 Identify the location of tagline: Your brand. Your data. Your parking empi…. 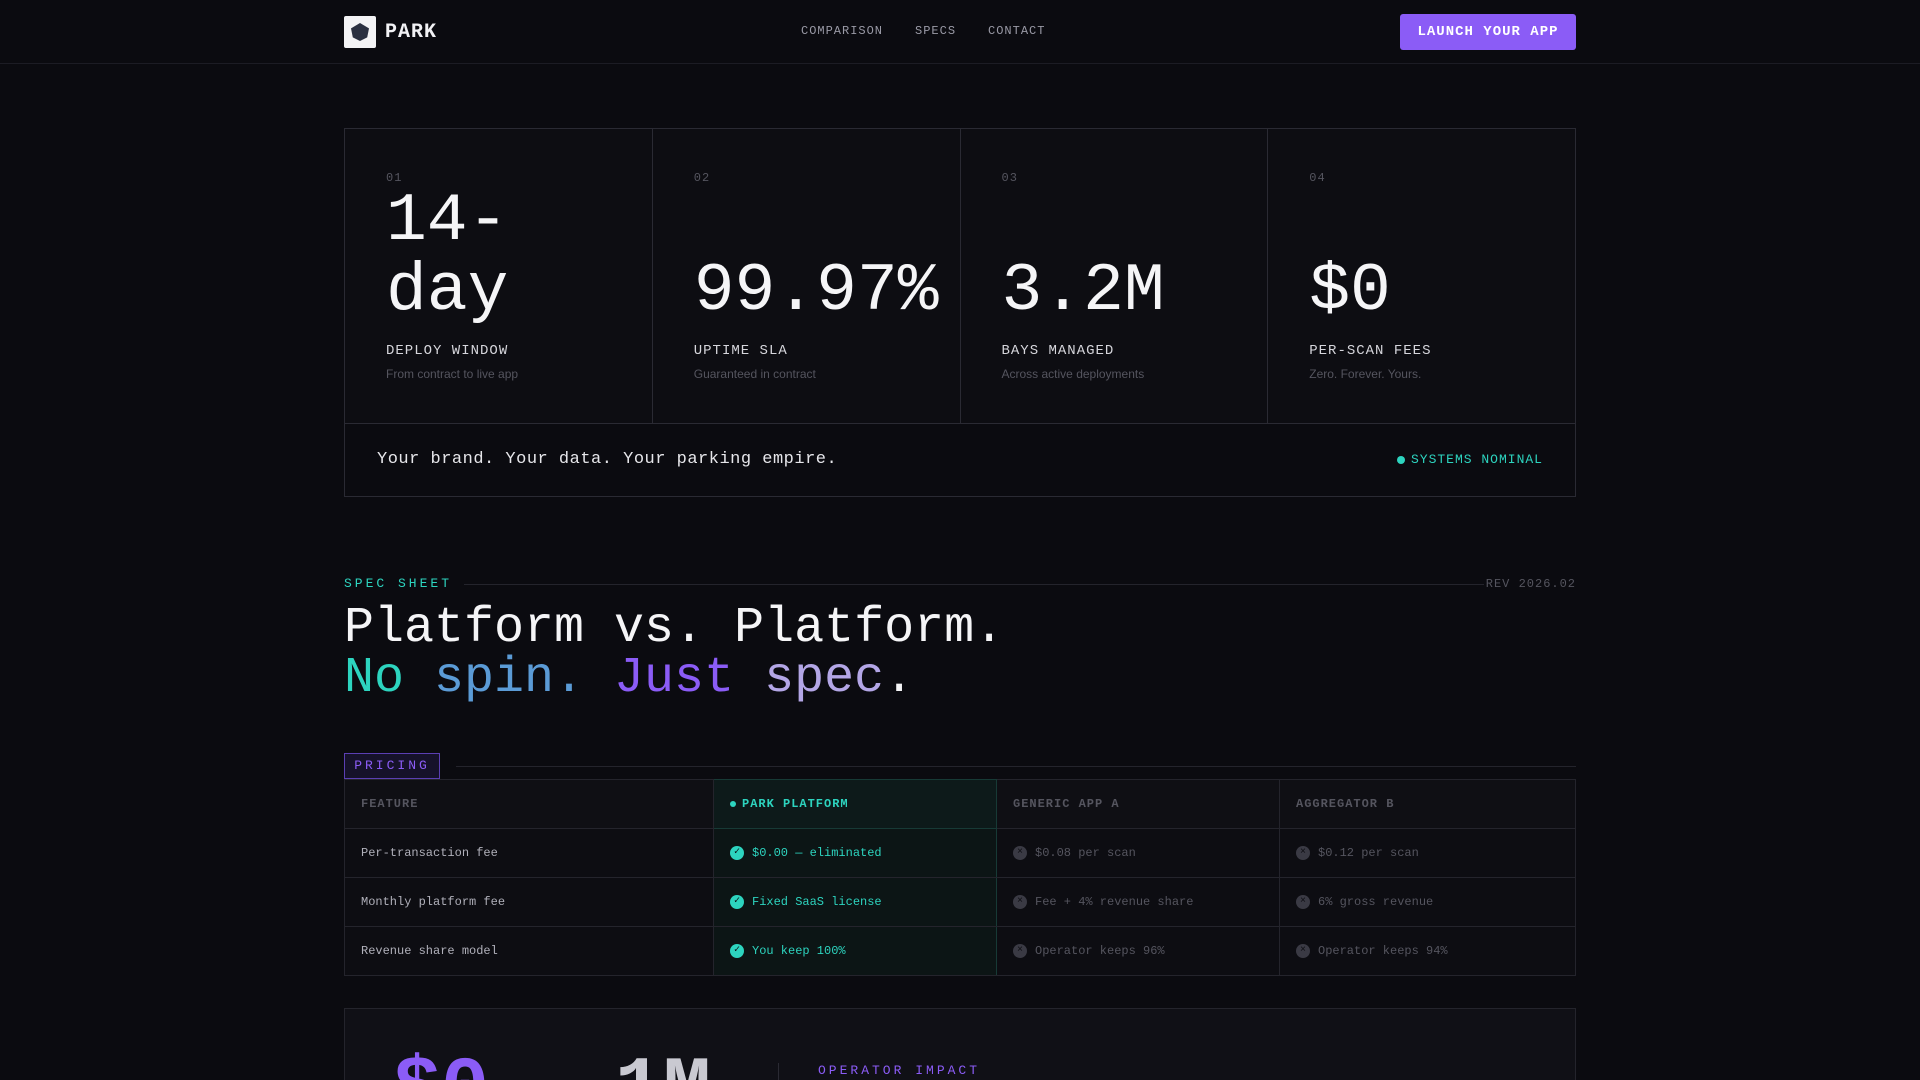
(607, 459).